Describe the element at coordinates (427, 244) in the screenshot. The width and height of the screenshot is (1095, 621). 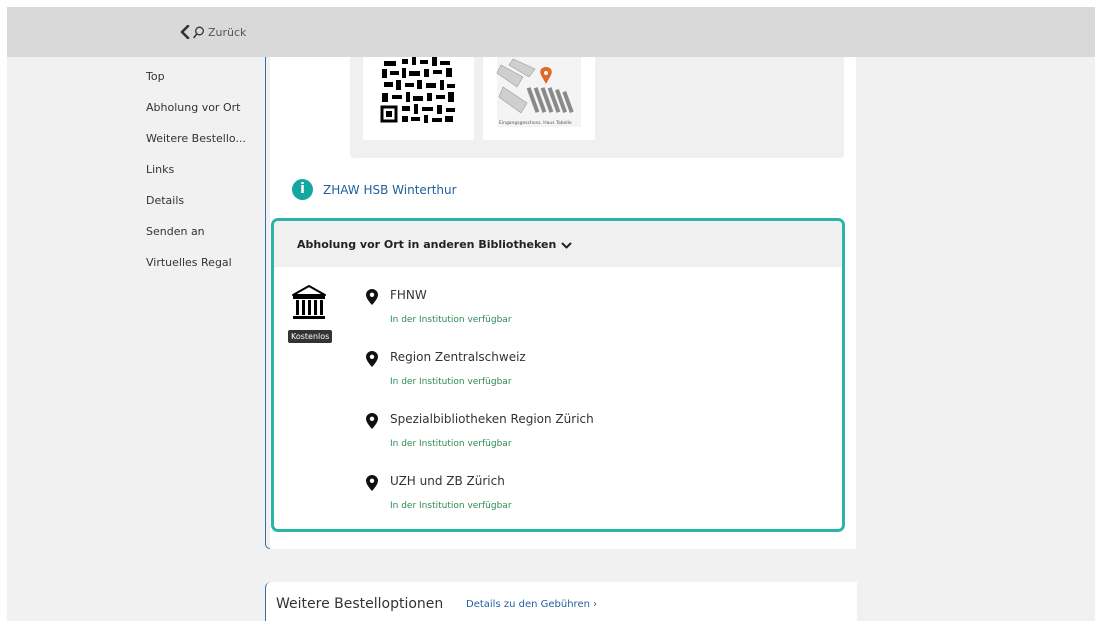
I see `pickup-title: Abholung vor Ort in anderen Bibliotheken` at that location.